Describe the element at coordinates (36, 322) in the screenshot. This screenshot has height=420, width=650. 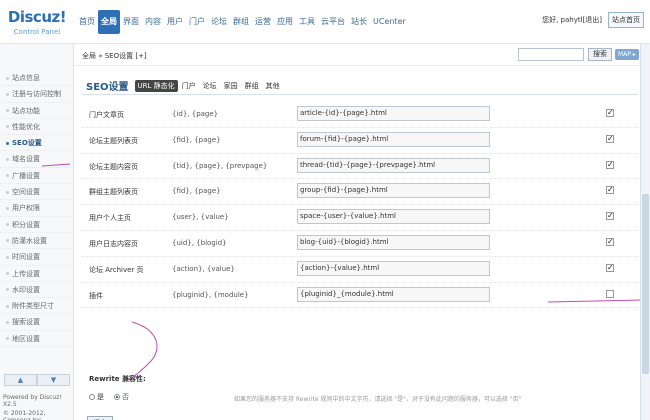
I see `sidebar-item: 搜索设置` at that location.